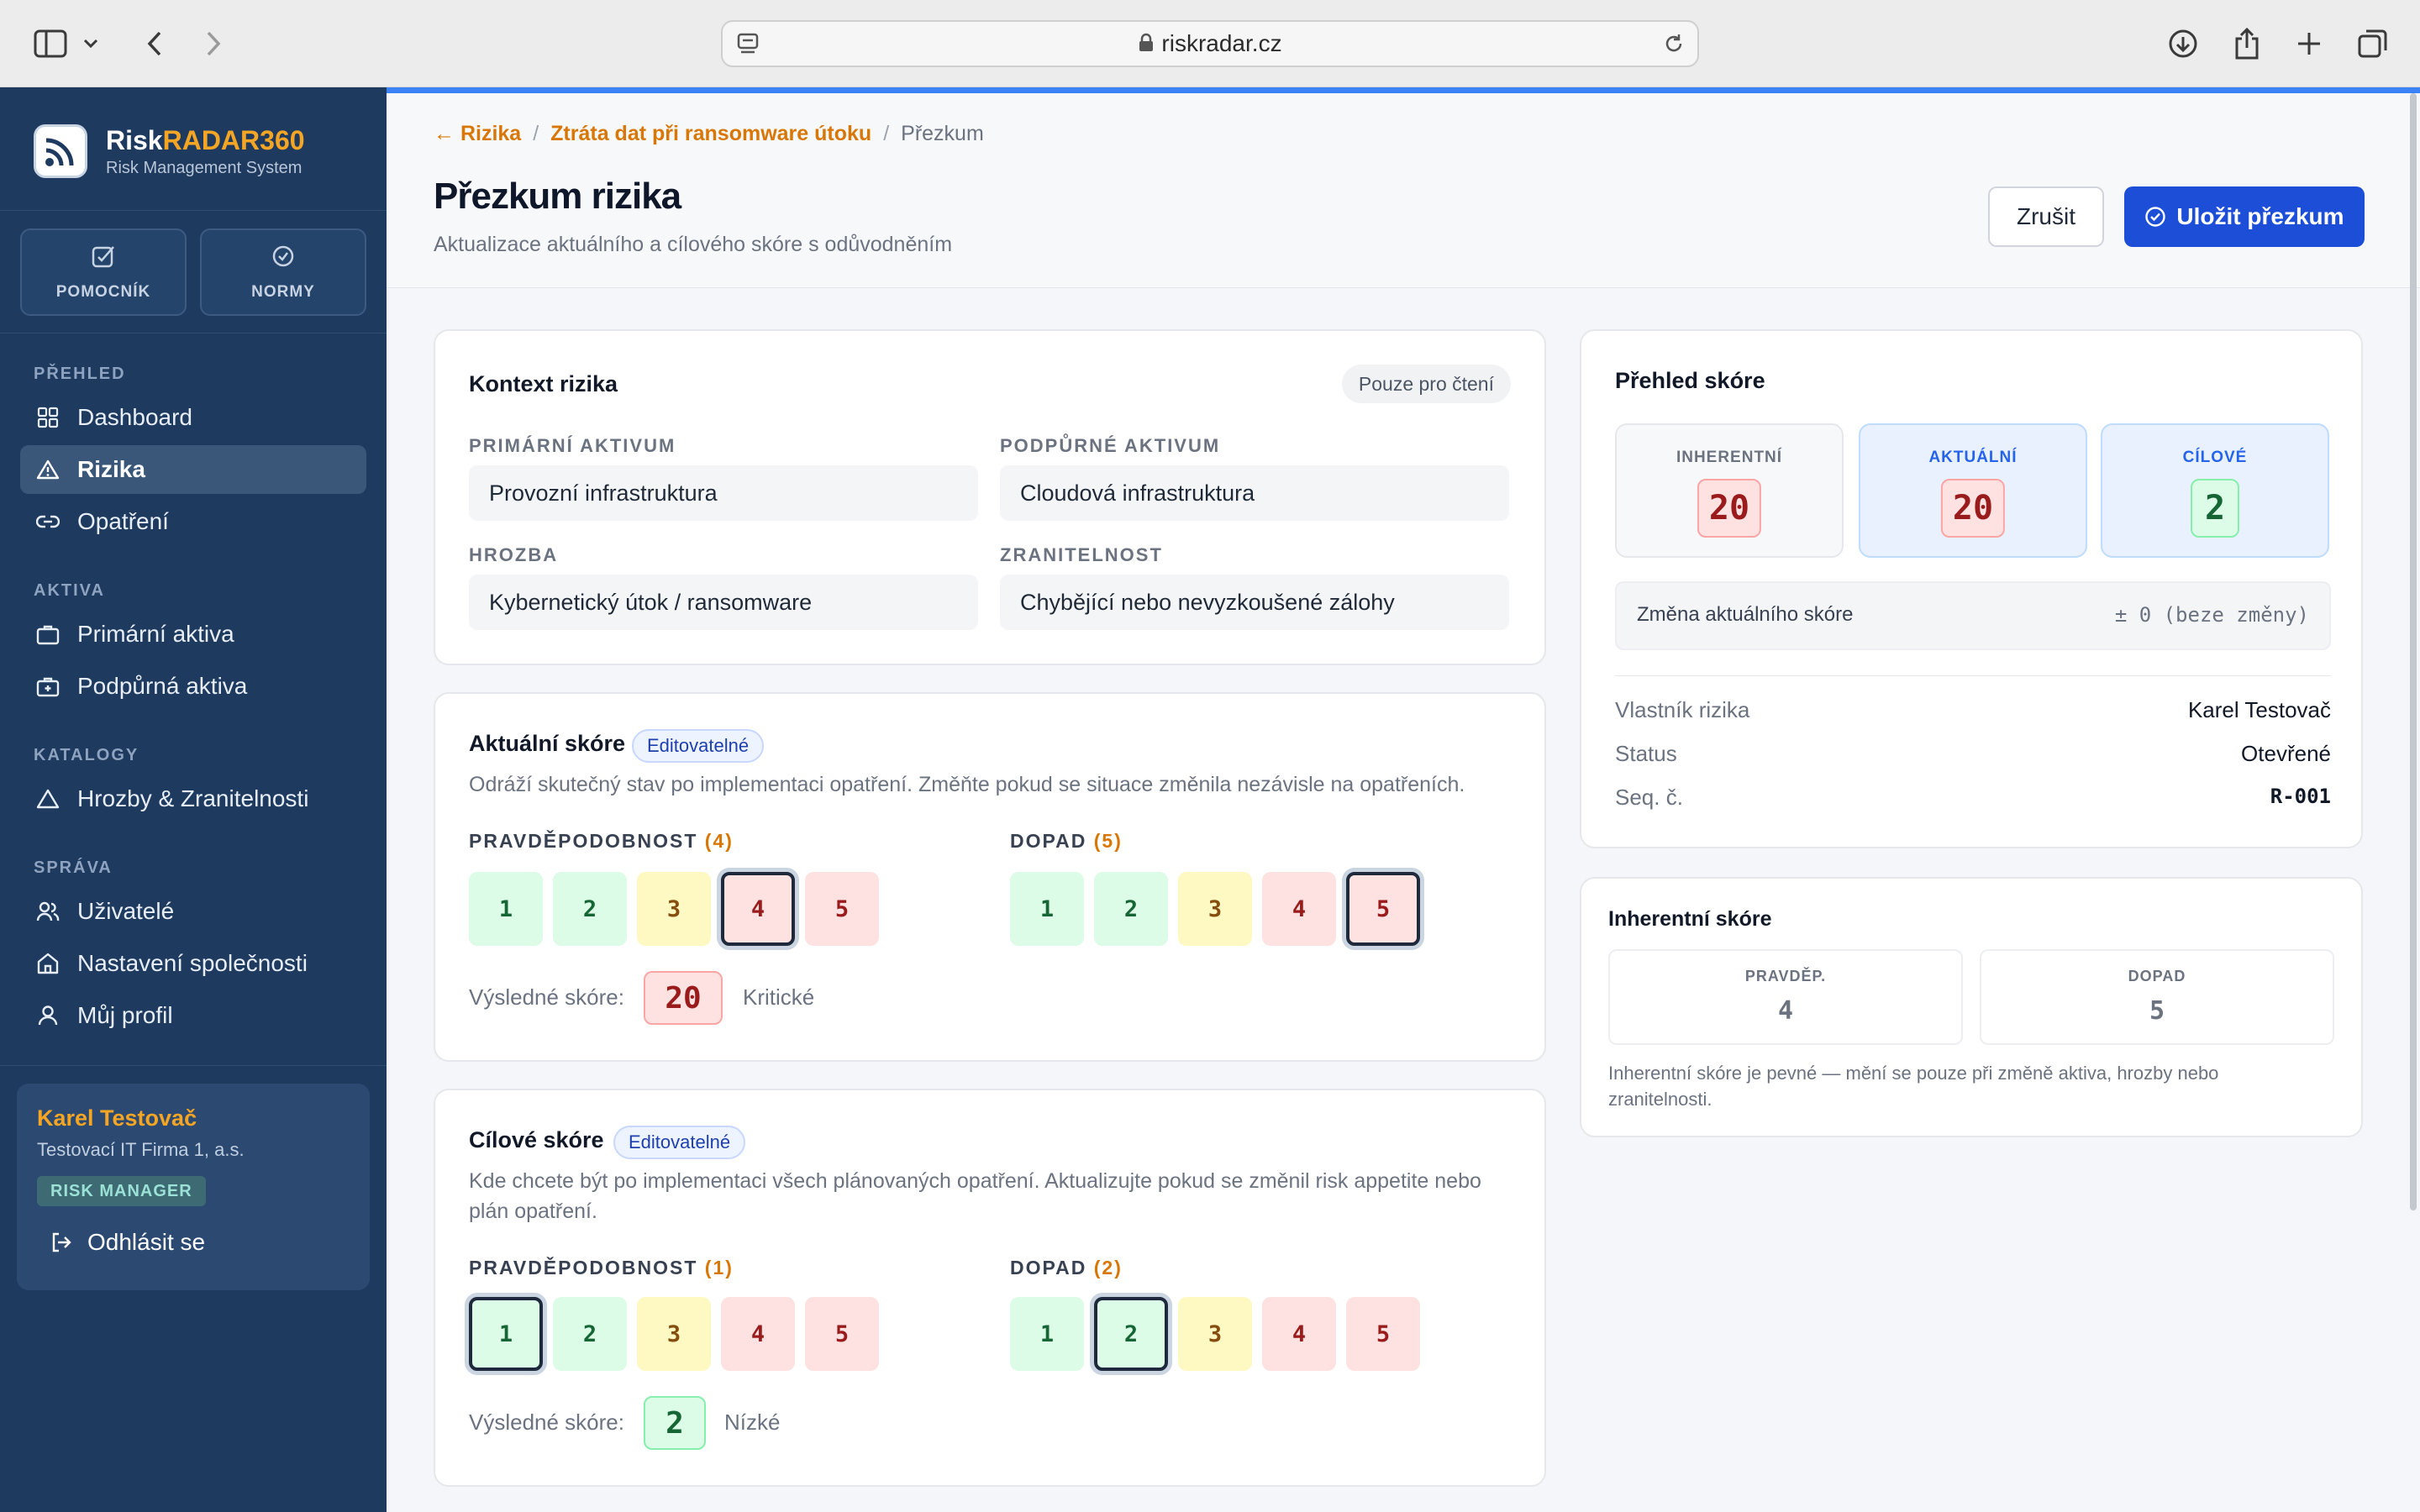 Image resolution: width=2420 pixels, height=1512 pixels. Describe the element at coordinates (128, 1242) in the screenshot. I see `logout-button: Odhlásit se` at that location.